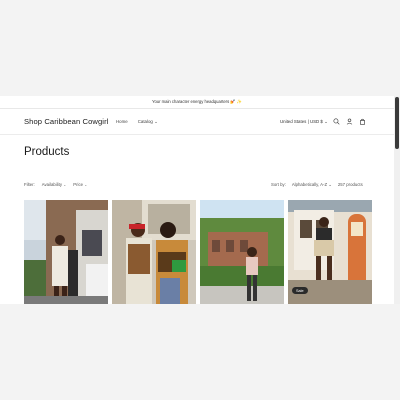 The image size is (400, 400). I want to click on product-card: Sale, so click(330, 252).